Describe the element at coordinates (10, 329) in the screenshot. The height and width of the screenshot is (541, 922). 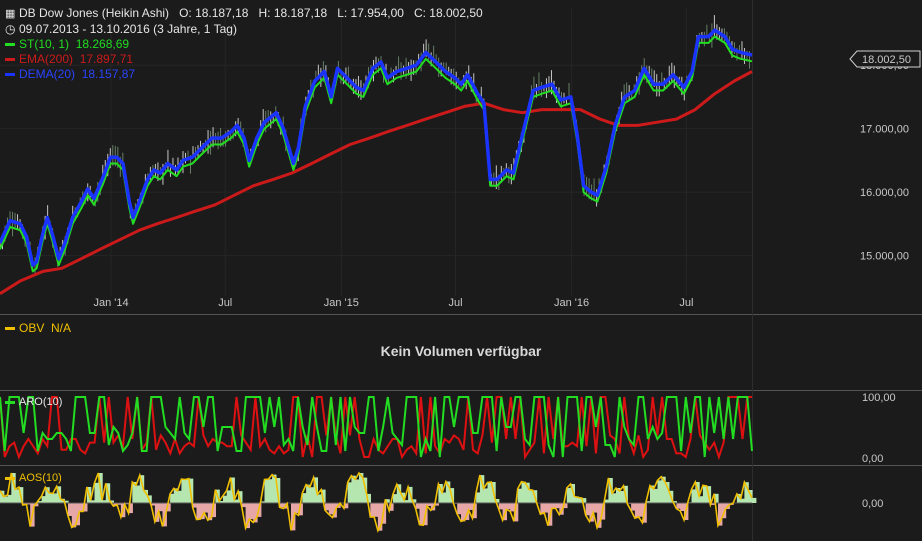
I see `obv-legend-swatch` at that location.